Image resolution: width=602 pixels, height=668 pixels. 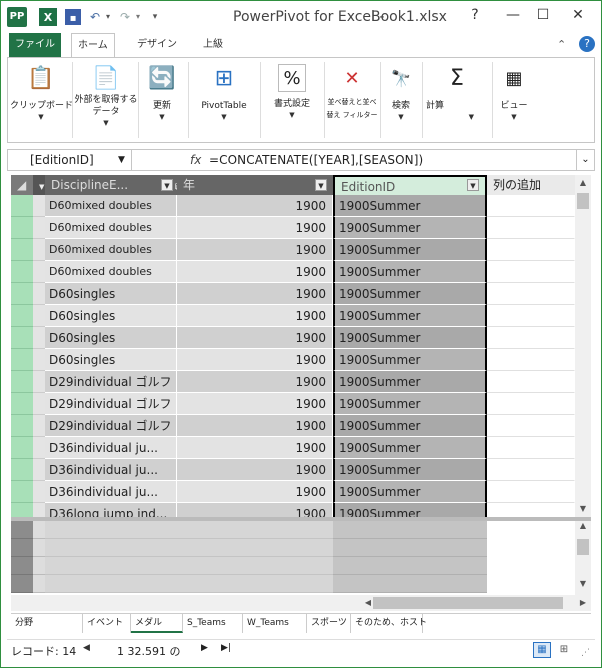 What do you see at coordinates (226, 648) in the screenshot?
I see `record-last-icon: ▶|` at bounding box center [226, 648].